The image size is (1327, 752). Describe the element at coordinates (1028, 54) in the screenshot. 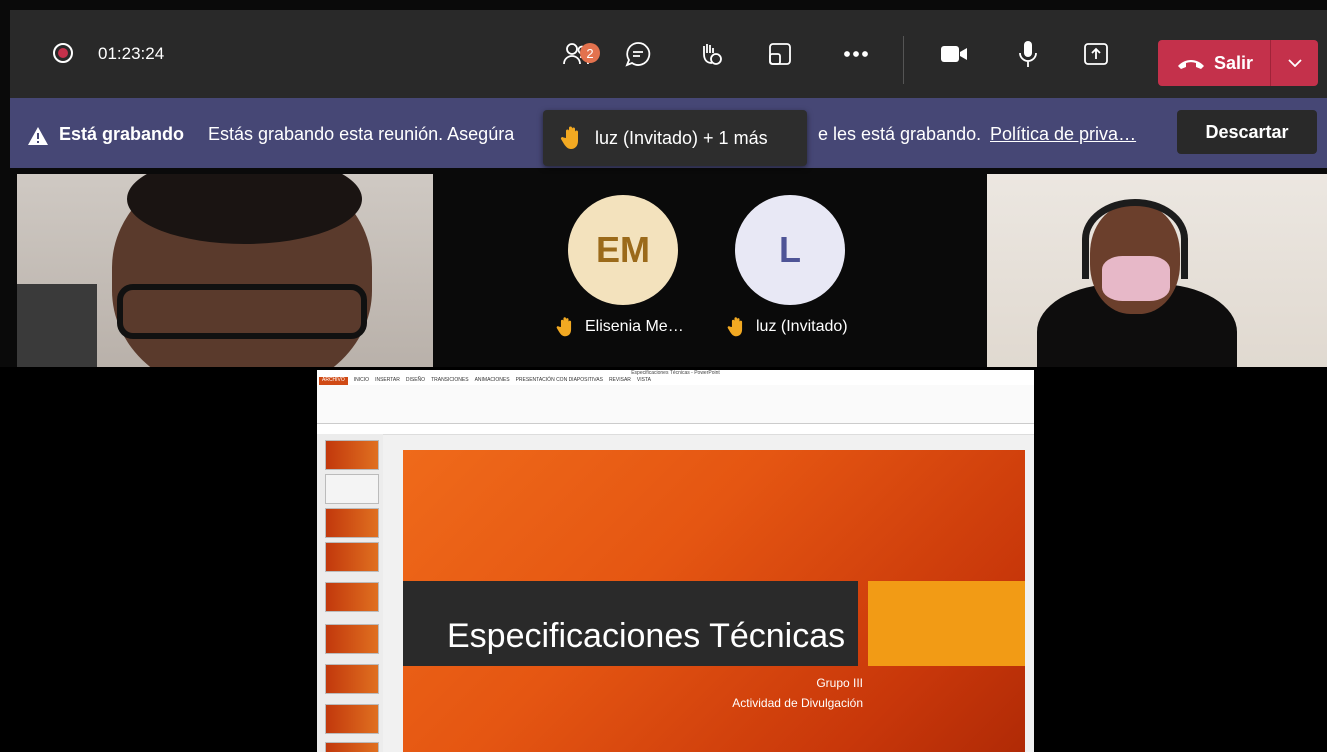

I see `microphone-icon` at that location.